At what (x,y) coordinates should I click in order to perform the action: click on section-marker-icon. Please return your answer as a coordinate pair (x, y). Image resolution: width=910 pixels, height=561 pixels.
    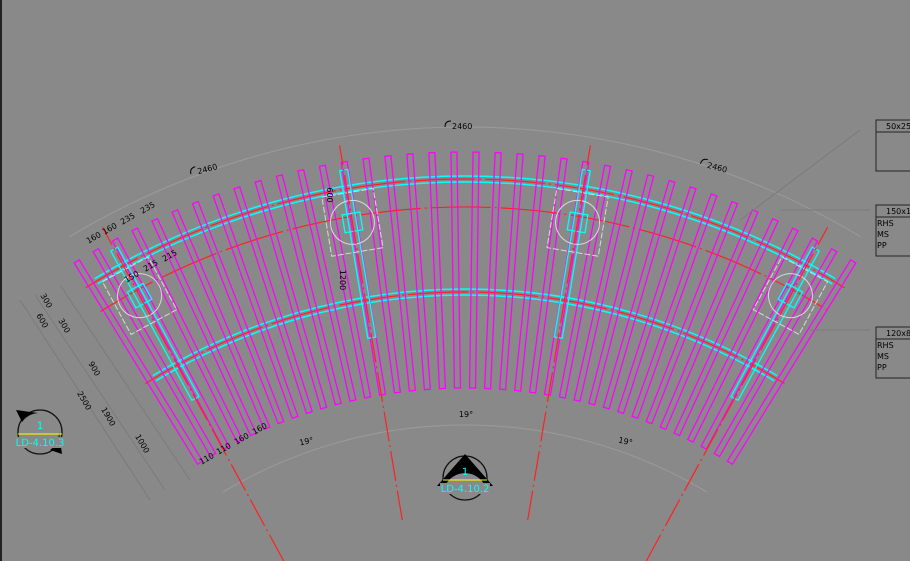
    Looking at the image, I should click on (39, 432).